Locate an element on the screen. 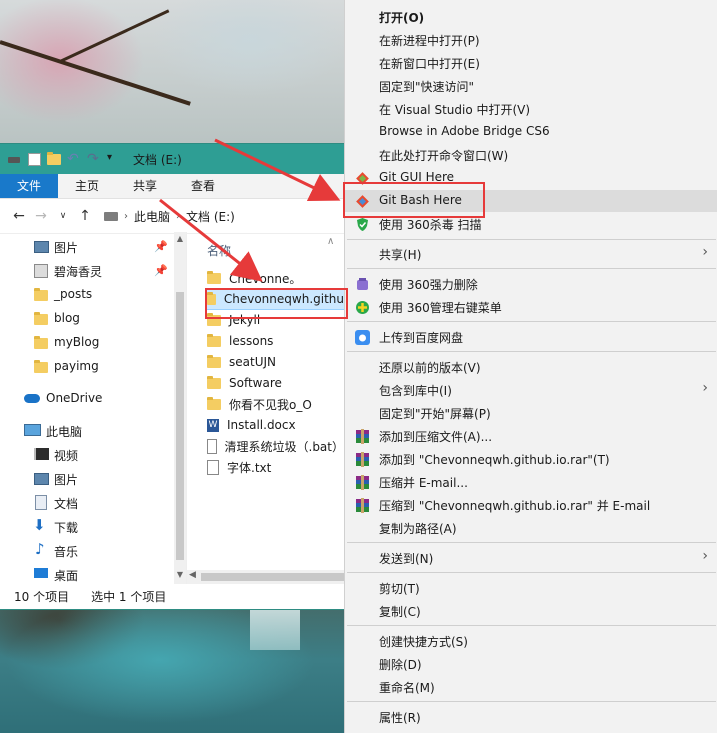 The image size is (717, 733). customize-dropdown-icon: ▾ is located at coordinates (114, 159).